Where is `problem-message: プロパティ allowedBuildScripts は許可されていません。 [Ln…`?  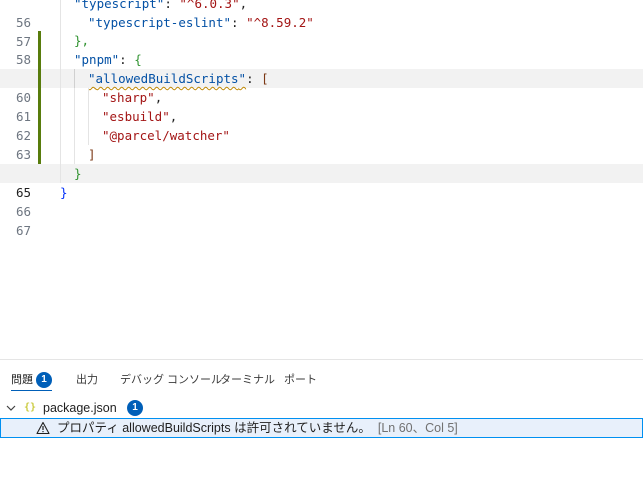 problem-message: プロパティ allowedBuildScripts は許可されていません。 [Ln… is located at coordinates (257, 428).